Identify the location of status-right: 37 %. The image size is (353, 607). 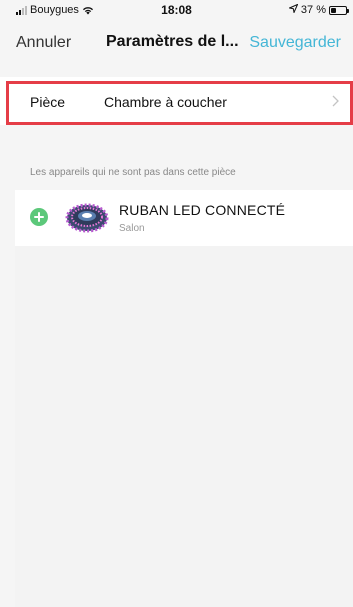
(318, 9).